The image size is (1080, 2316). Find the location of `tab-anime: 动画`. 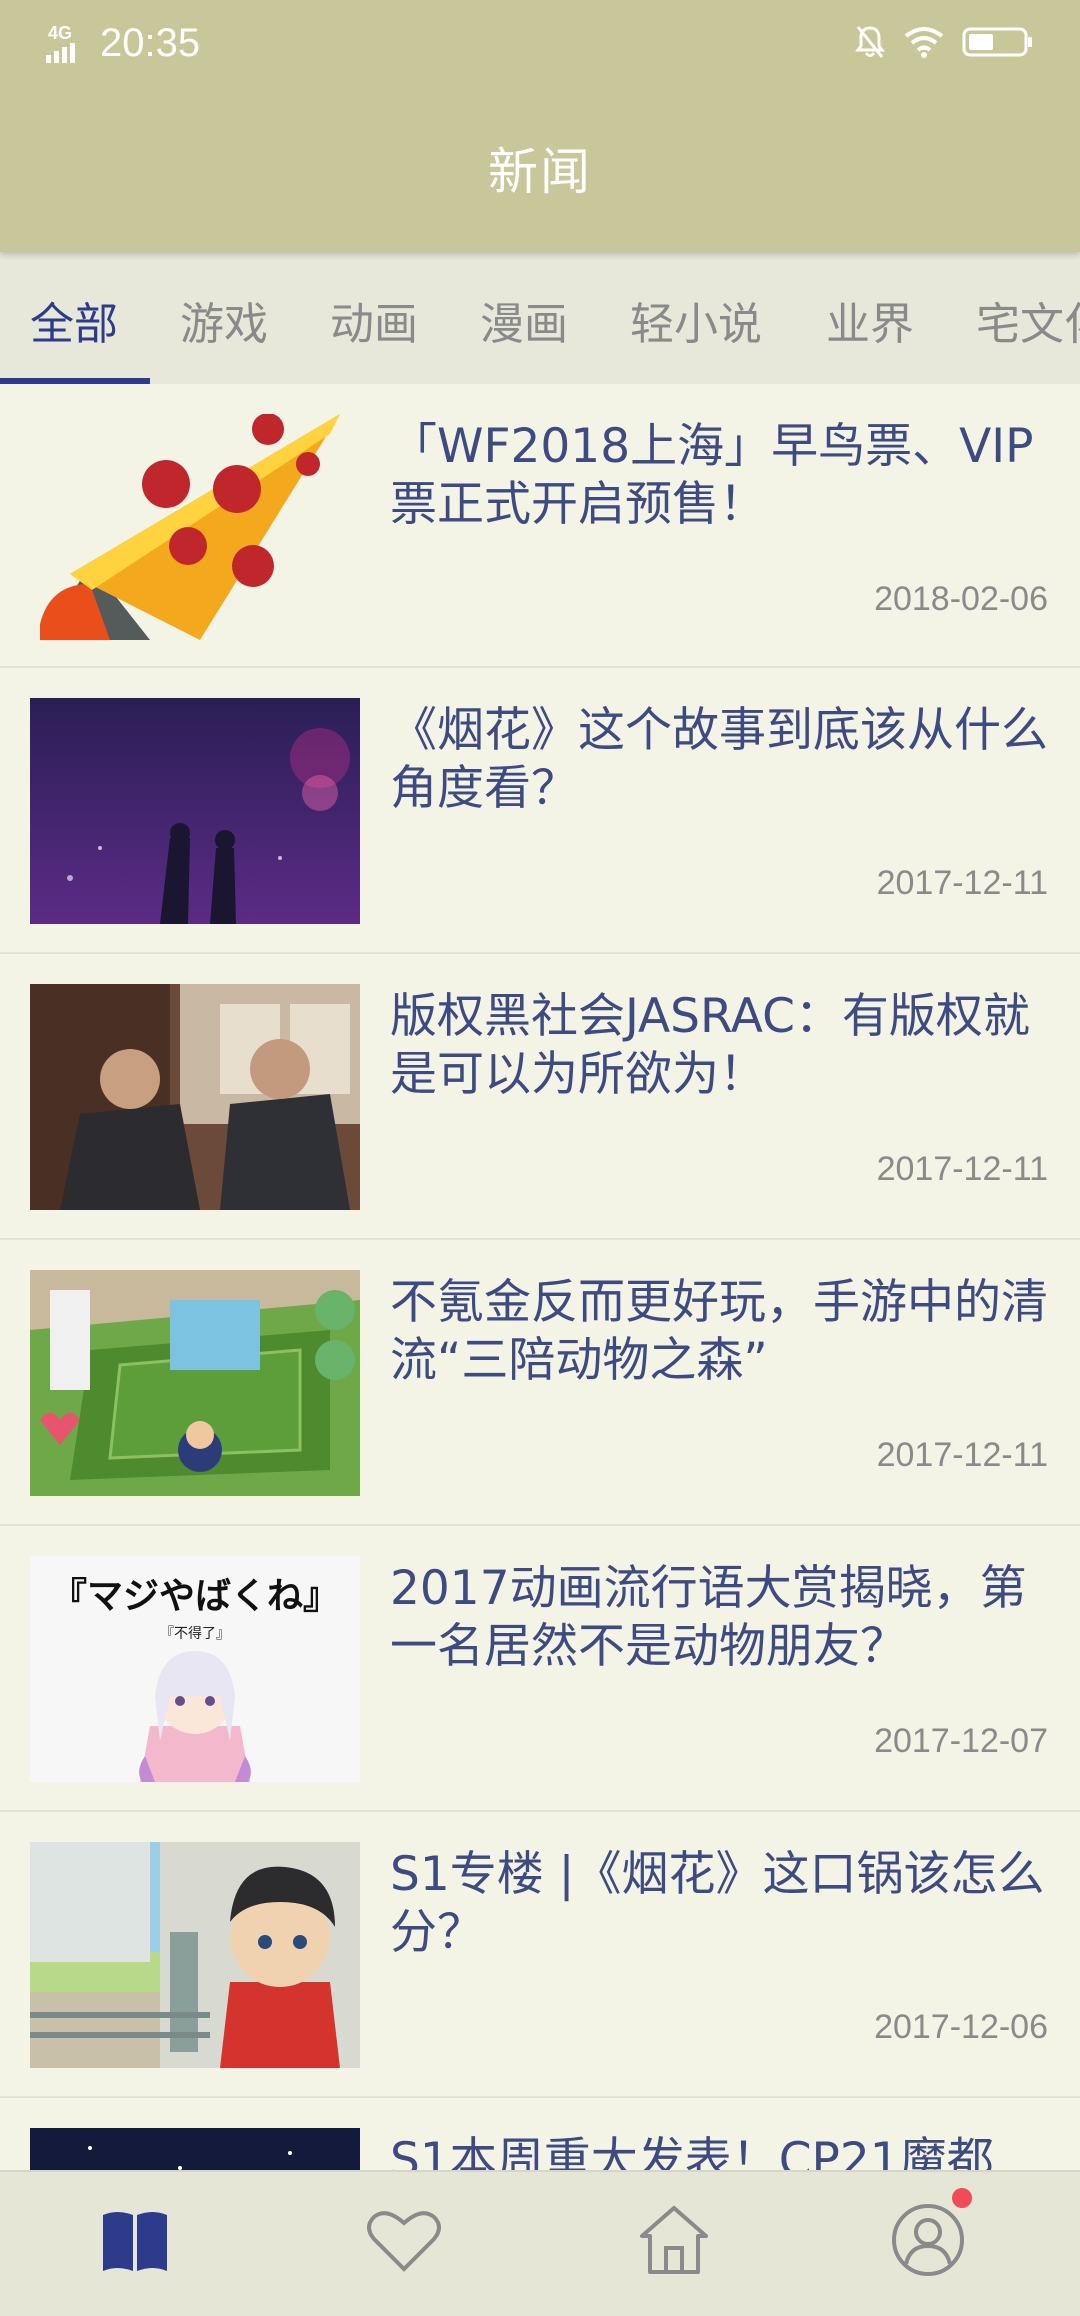

tab-anime: 动画 is located at coordinates (374, 320).